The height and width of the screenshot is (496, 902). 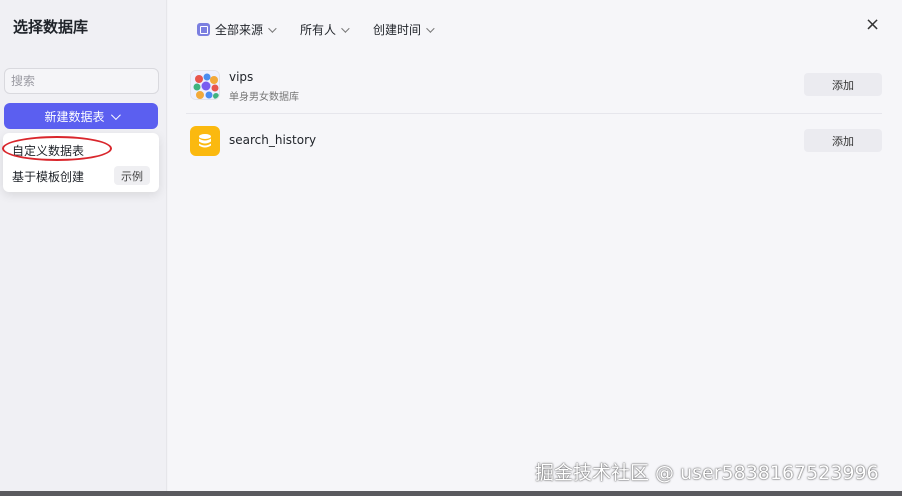 I want to click on bottom-bar, so click(x=451, y=493).